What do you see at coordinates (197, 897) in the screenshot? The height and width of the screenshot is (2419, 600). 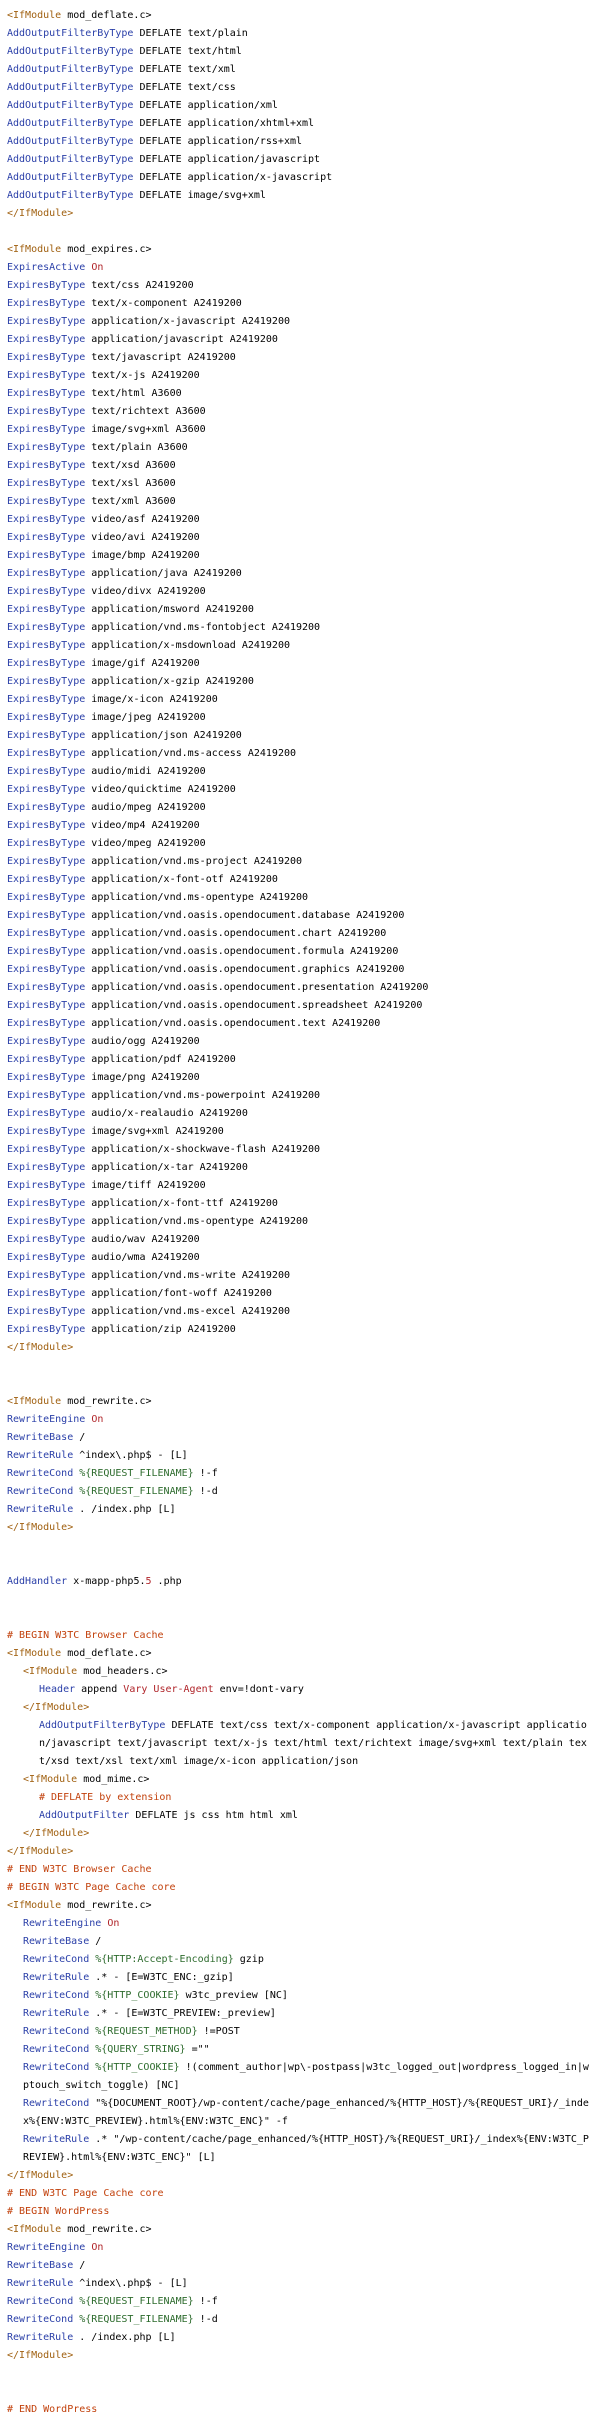 I see `code-token: application/vnd.ms-opentype A2419200` at bounding box center [197, 897].